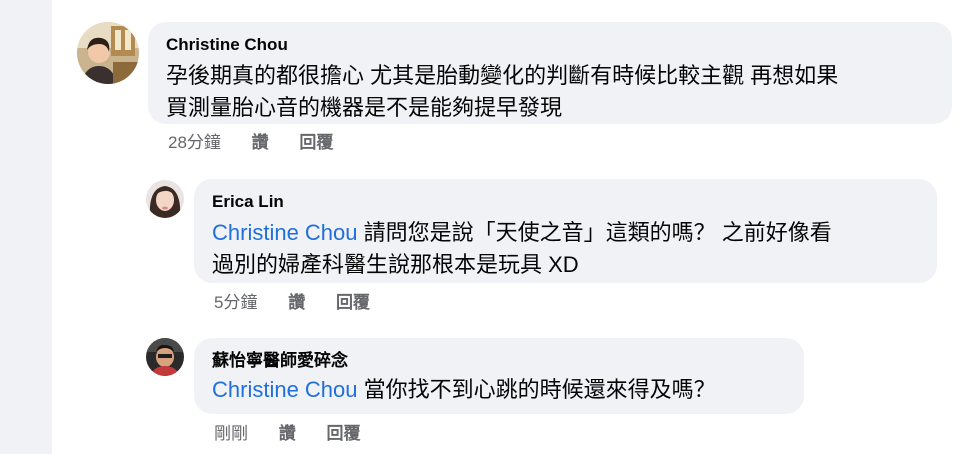 Image resolution: width=960 pixels, height=454 pixels. What do you see at coordinates (235, 303) in the screenshot?
I see `comment-timestamp: 5分鐘` at bounding box center [235, 303].